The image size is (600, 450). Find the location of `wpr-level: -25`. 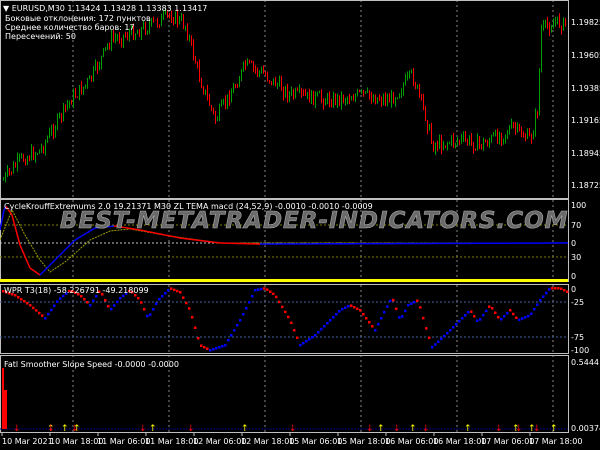

wpr-level: -25 is located at coordinates (578, 302).